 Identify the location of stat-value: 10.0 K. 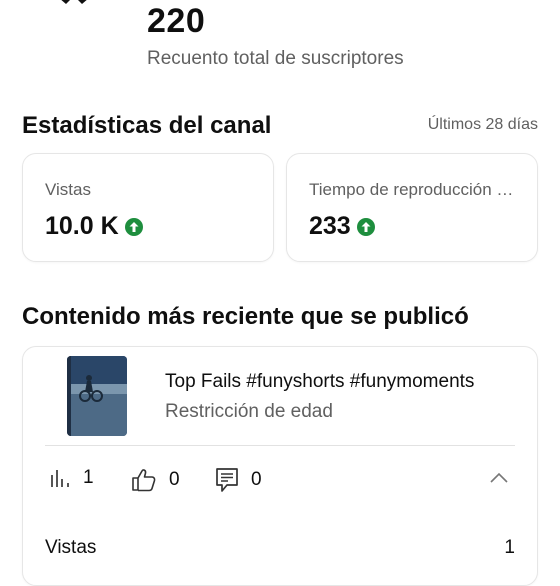
(94, 226).